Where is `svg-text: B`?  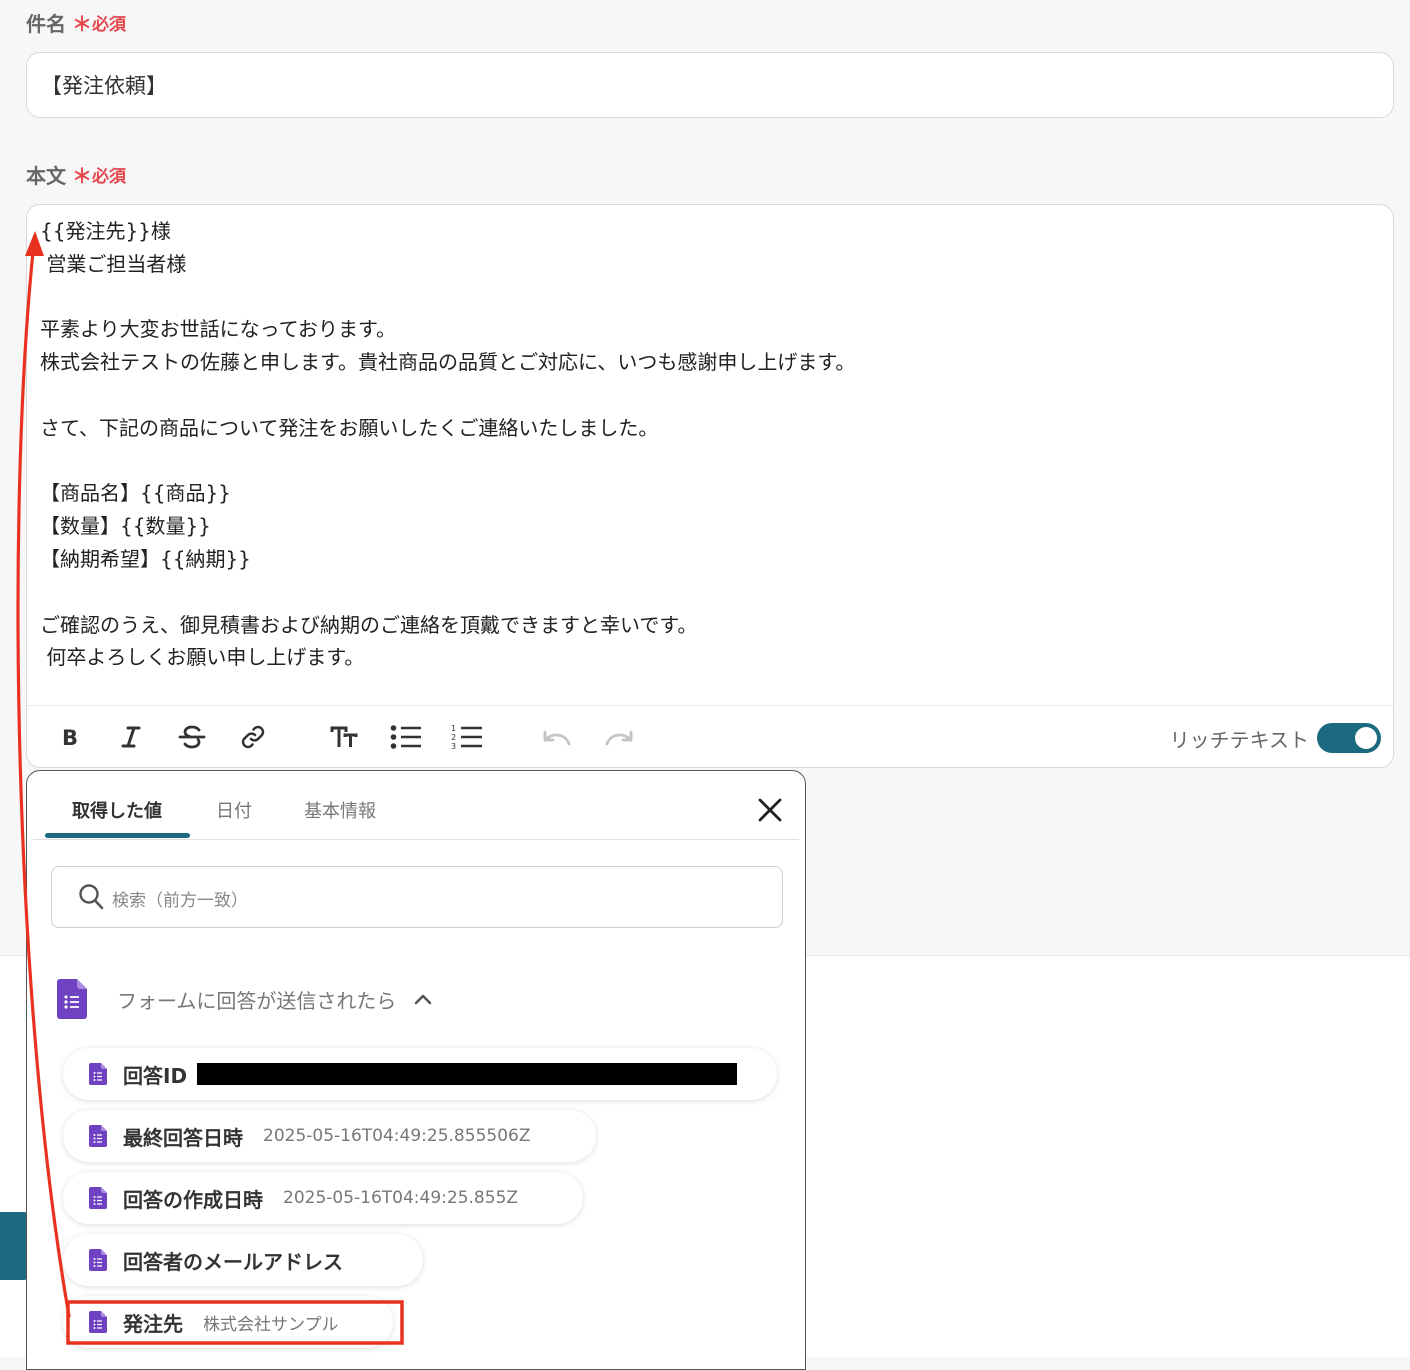 svg-text: B is located at coordinates (70, 737).